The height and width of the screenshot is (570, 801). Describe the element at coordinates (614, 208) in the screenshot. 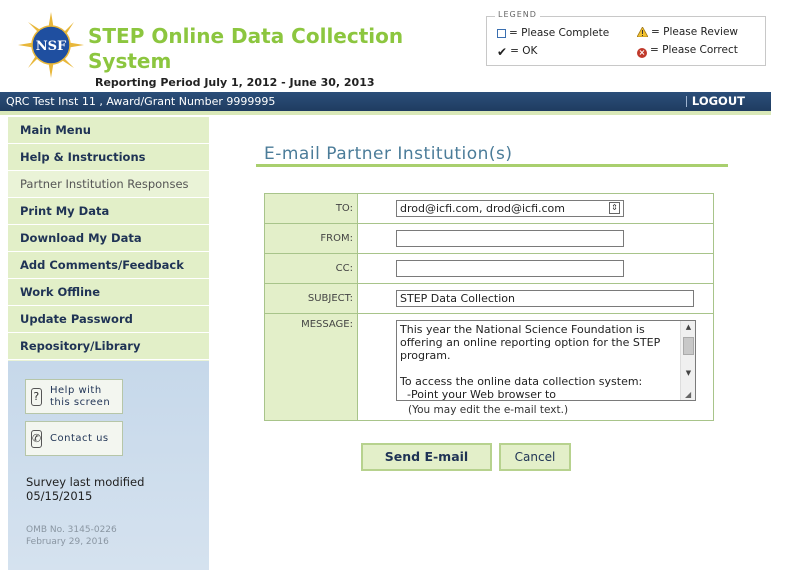

I see `address-book-icon: ⇕` at that location.